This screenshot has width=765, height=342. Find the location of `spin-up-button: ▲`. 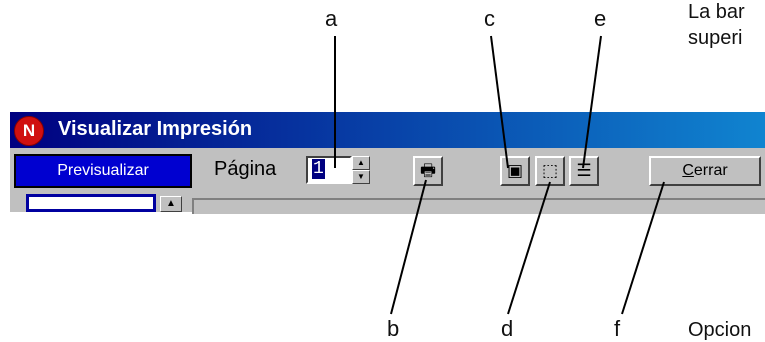

spin-up-button: ▲ is located at coordinates (361, 163).